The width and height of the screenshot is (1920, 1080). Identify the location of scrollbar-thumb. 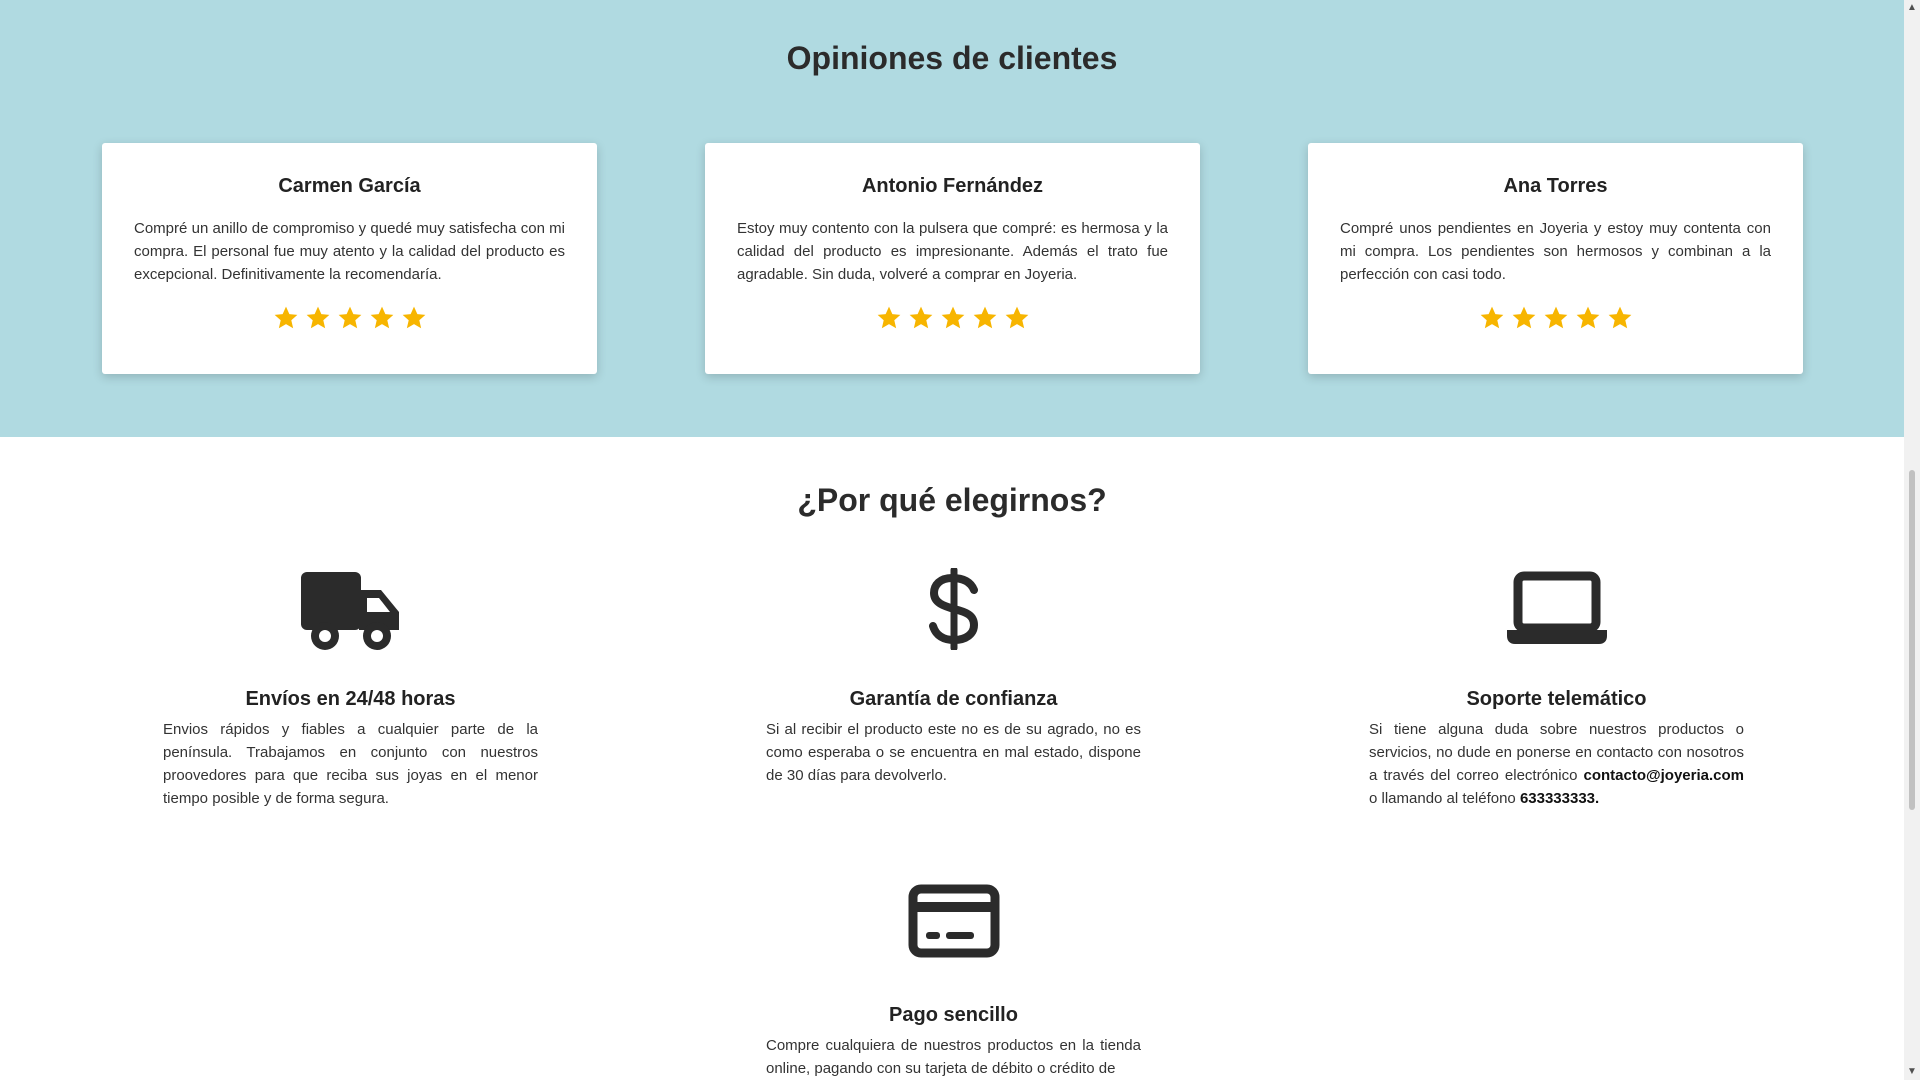
(1912, 640).